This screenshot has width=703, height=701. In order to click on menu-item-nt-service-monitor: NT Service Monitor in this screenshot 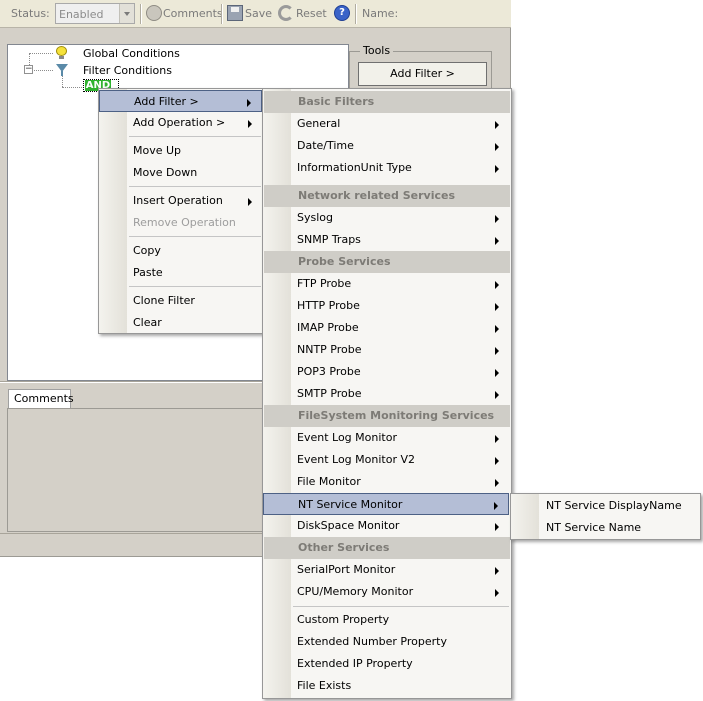, I will do `click(386, 504)`.